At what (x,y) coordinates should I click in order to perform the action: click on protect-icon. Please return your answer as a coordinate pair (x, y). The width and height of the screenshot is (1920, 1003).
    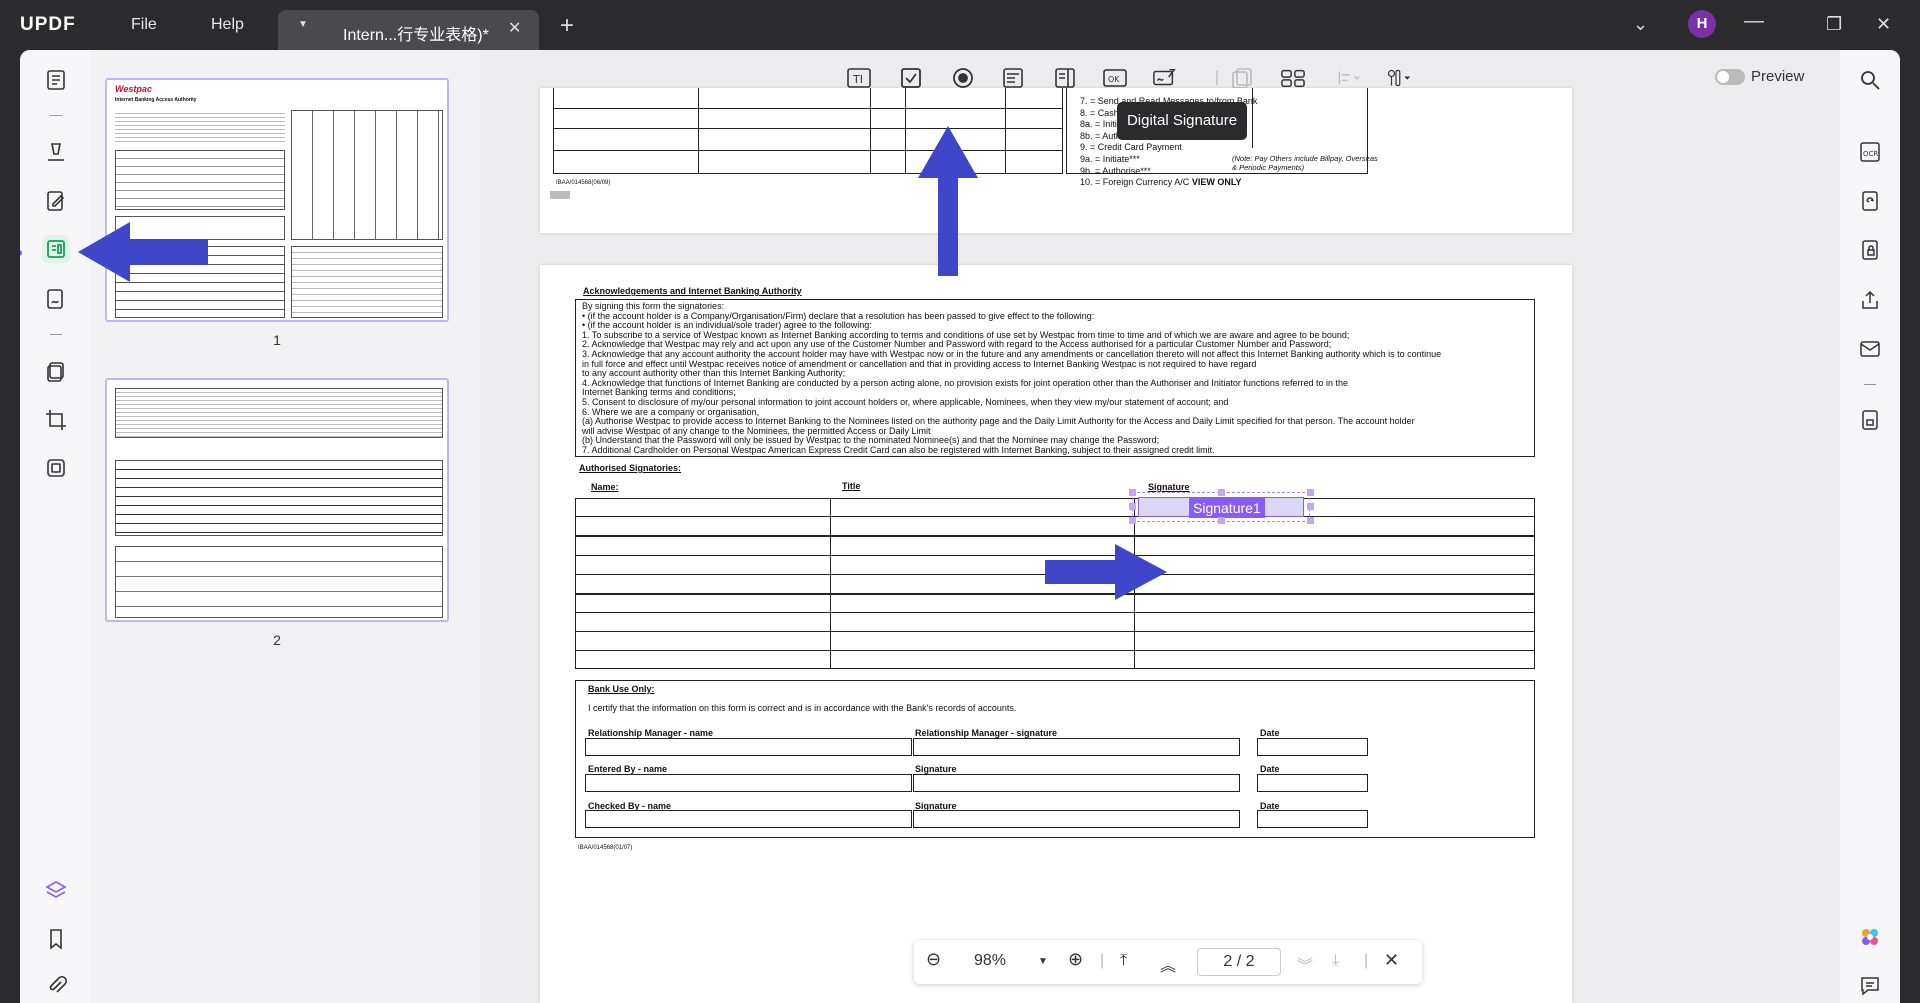
    Looking at the image, I should click on (1870, 250).